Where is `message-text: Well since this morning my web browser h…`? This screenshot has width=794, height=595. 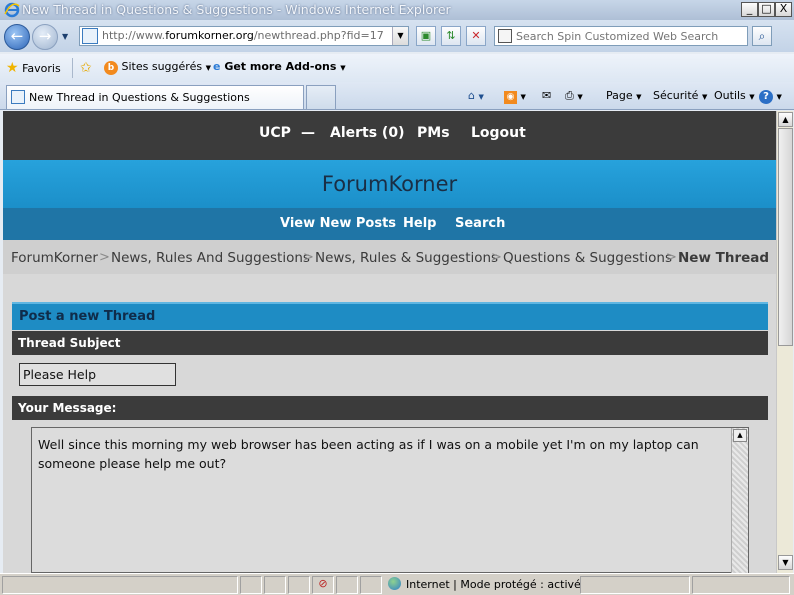 message-text: Well since this morning my web browser h… is located at coordinates (368, 454).